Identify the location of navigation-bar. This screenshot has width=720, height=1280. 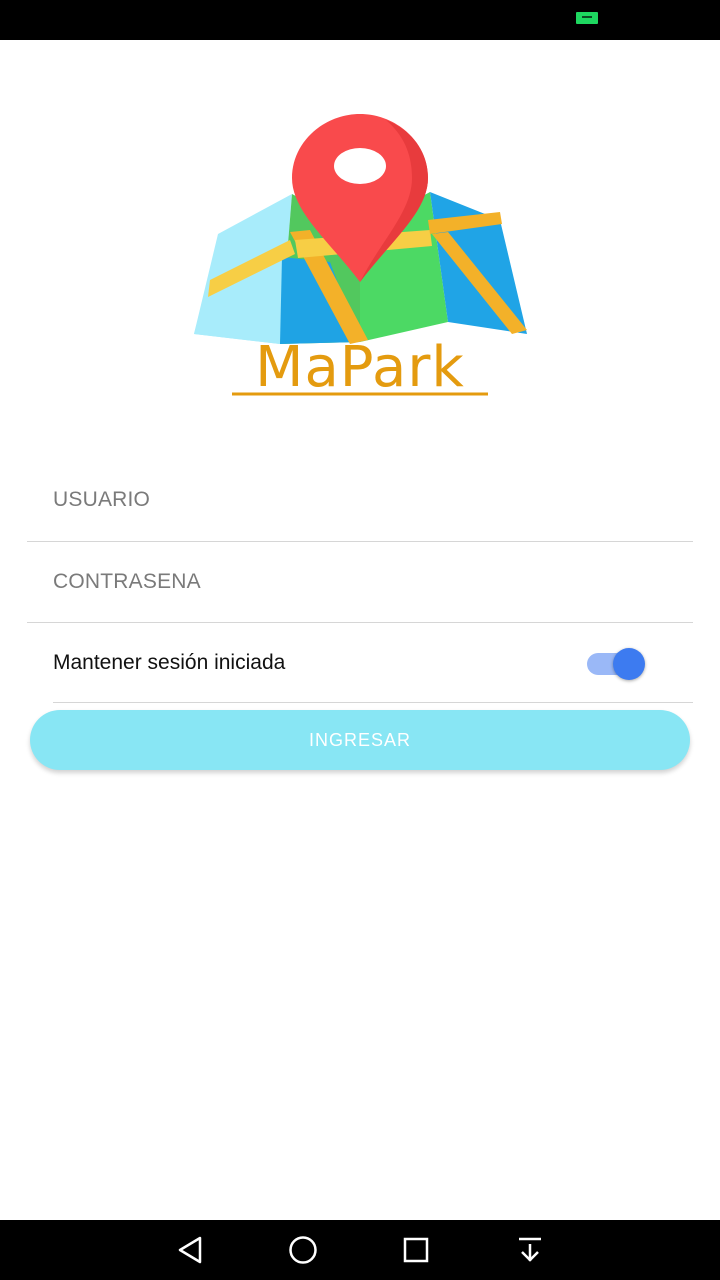
(360, 1250).